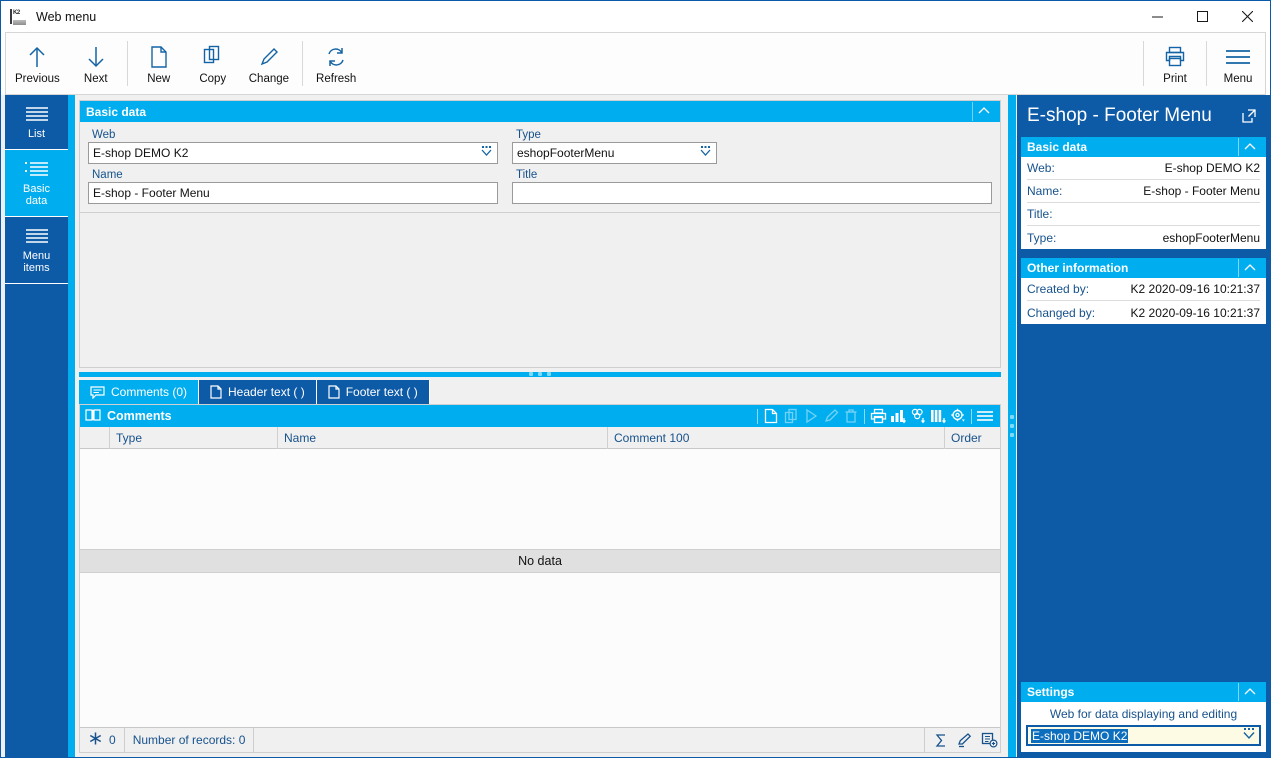 This screenshot has height=758, width=1271. Describe the element at coordinates (381, 392) in the screenshot. I see `tab-footer-text-label: Footer text ( )` at that location.